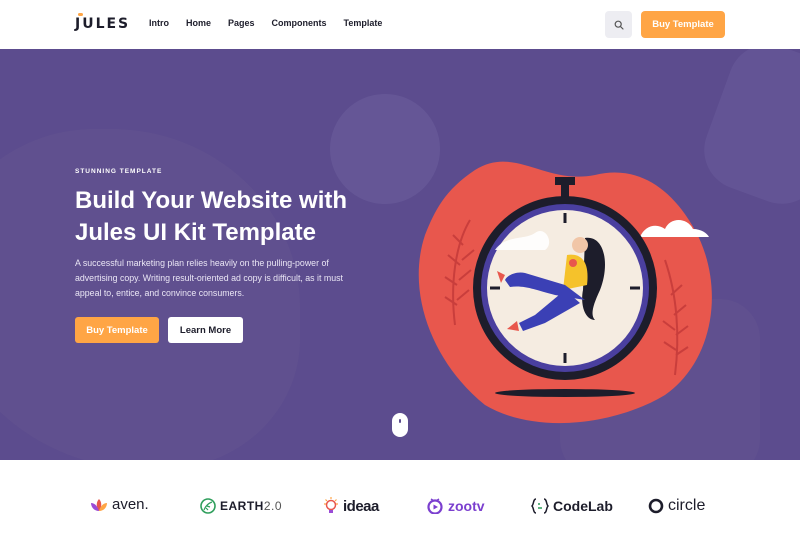  I want to click on brand-name: CodeLab, so click(583, 506).